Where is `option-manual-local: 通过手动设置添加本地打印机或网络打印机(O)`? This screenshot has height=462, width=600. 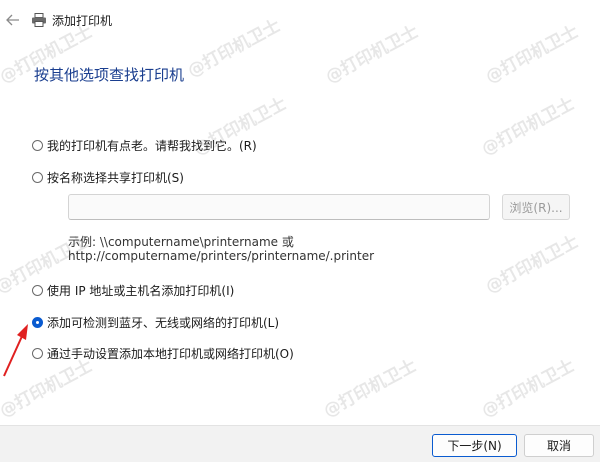
option-manual-local: 通过手动设置添加本地打印机或网络打印机(O) is located at coordinates (163, 353).